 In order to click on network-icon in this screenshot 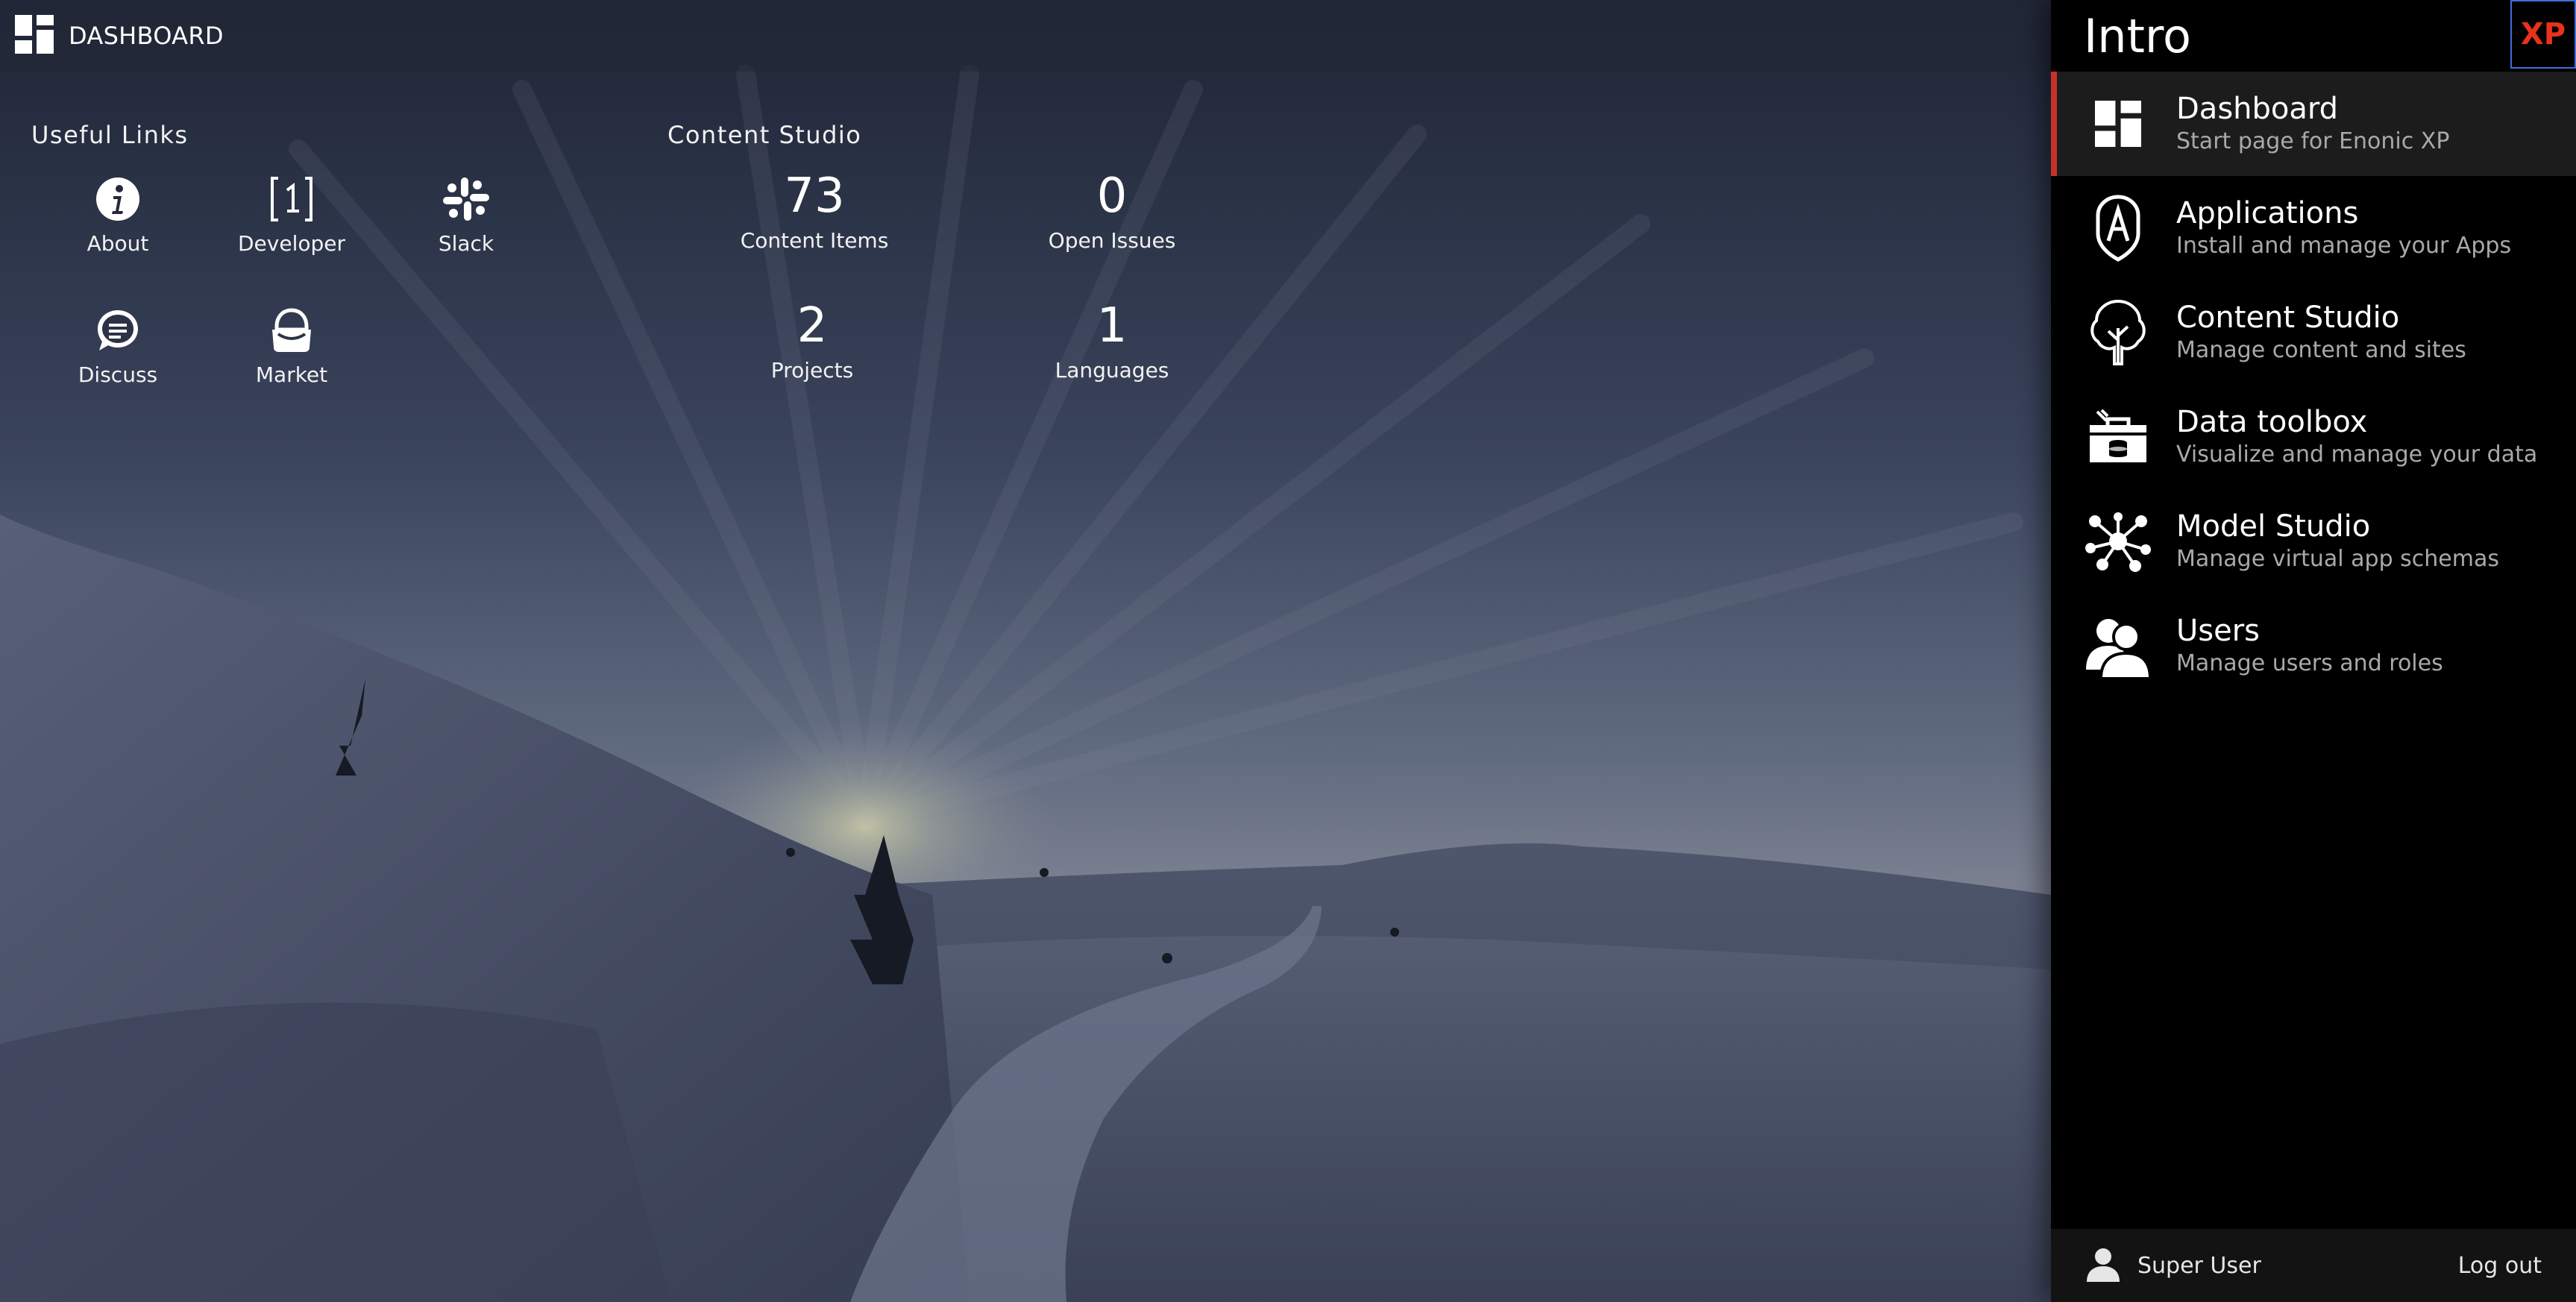, I will do `click(2118, 542)`.